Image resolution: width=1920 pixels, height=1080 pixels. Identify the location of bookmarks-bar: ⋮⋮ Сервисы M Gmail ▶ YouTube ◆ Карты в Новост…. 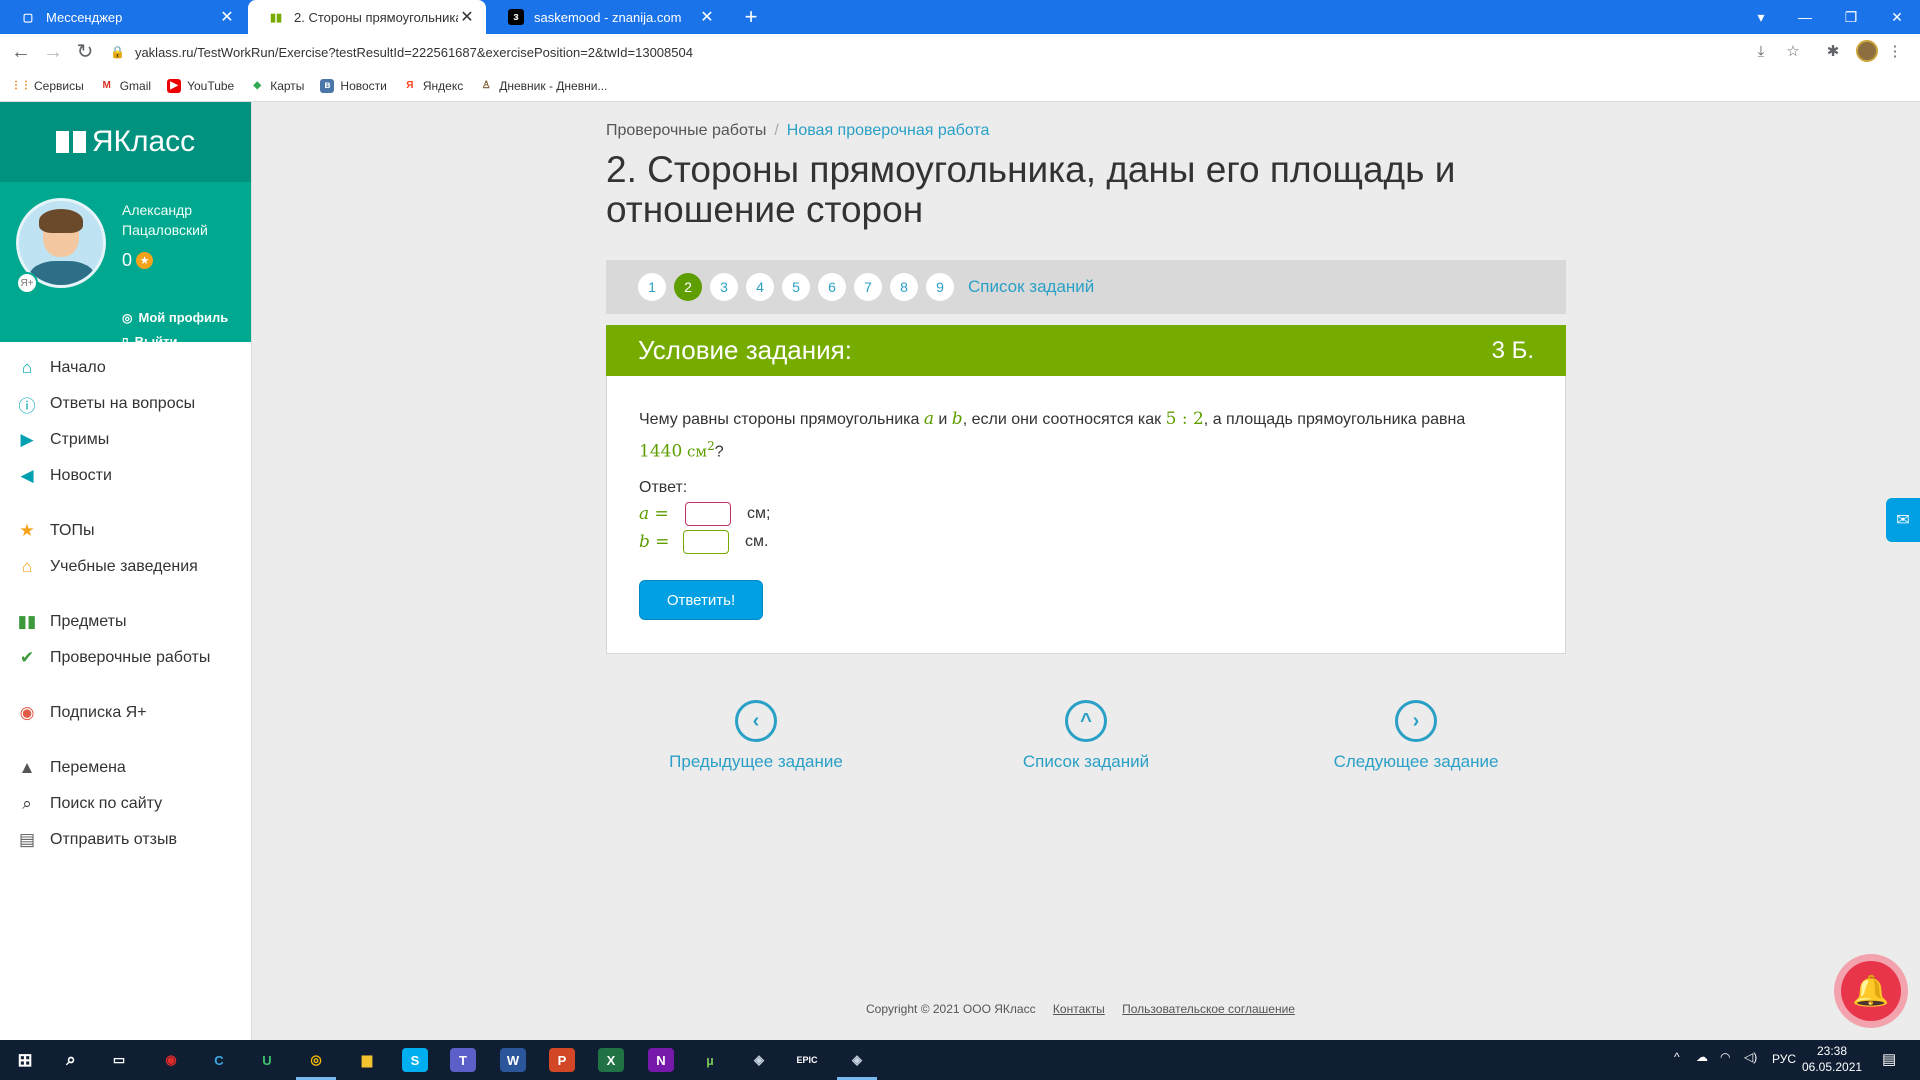
(960, 86).